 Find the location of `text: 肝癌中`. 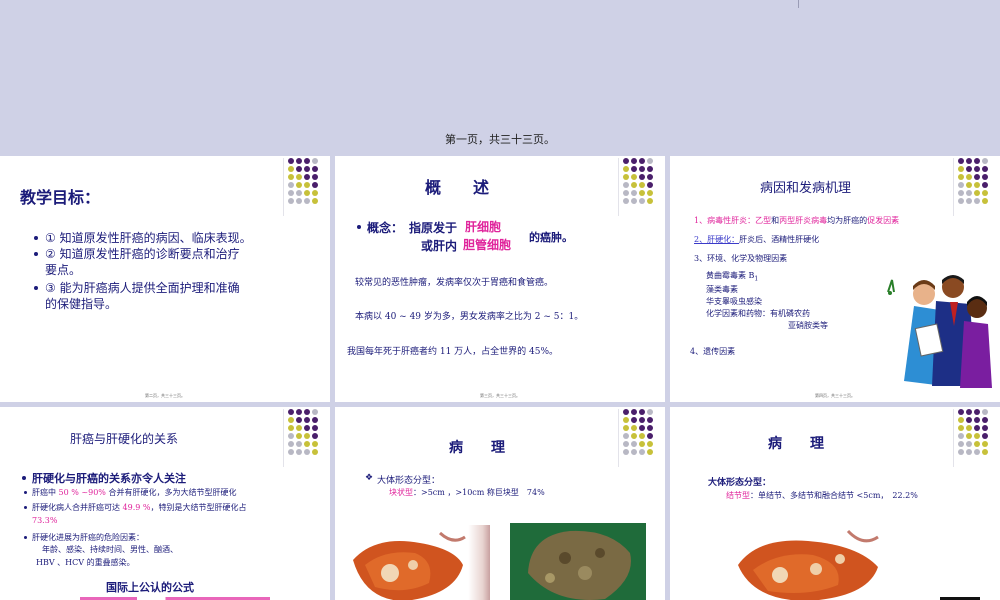

text: 肝癌中 is located at coordinates (45, 492).